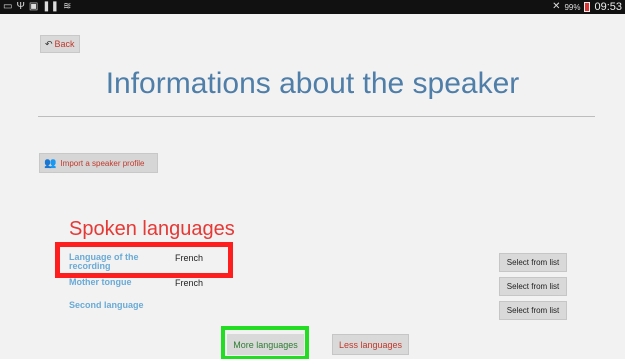  What do you see at coordinates (33, 6) in the screenshot?
I see `gallery-icon: ▣` at bounding box center [33, 6].